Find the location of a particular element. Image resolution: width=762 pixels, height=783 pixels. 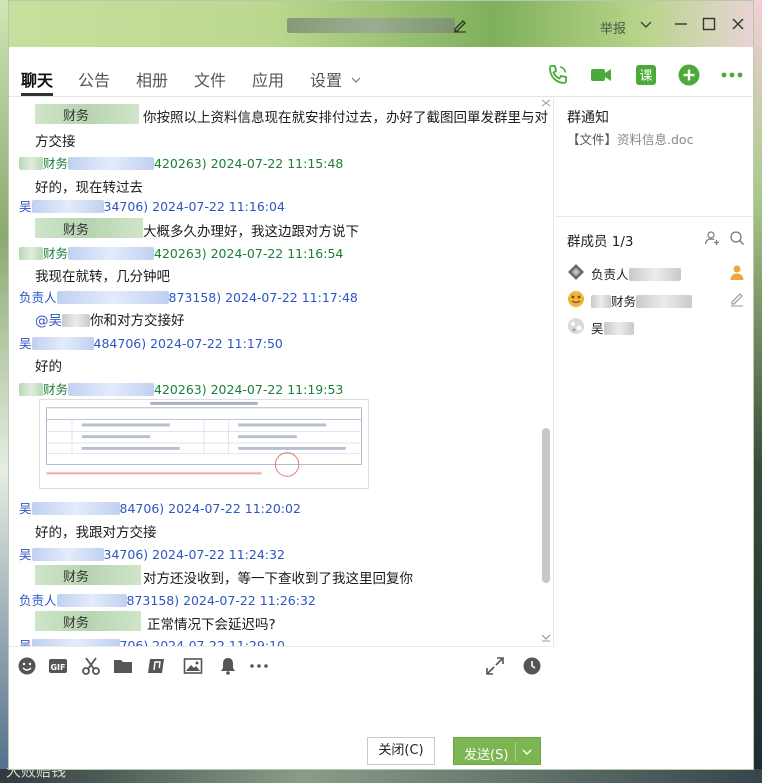

gif-icon: GIF is located at coordinates (58, 666).